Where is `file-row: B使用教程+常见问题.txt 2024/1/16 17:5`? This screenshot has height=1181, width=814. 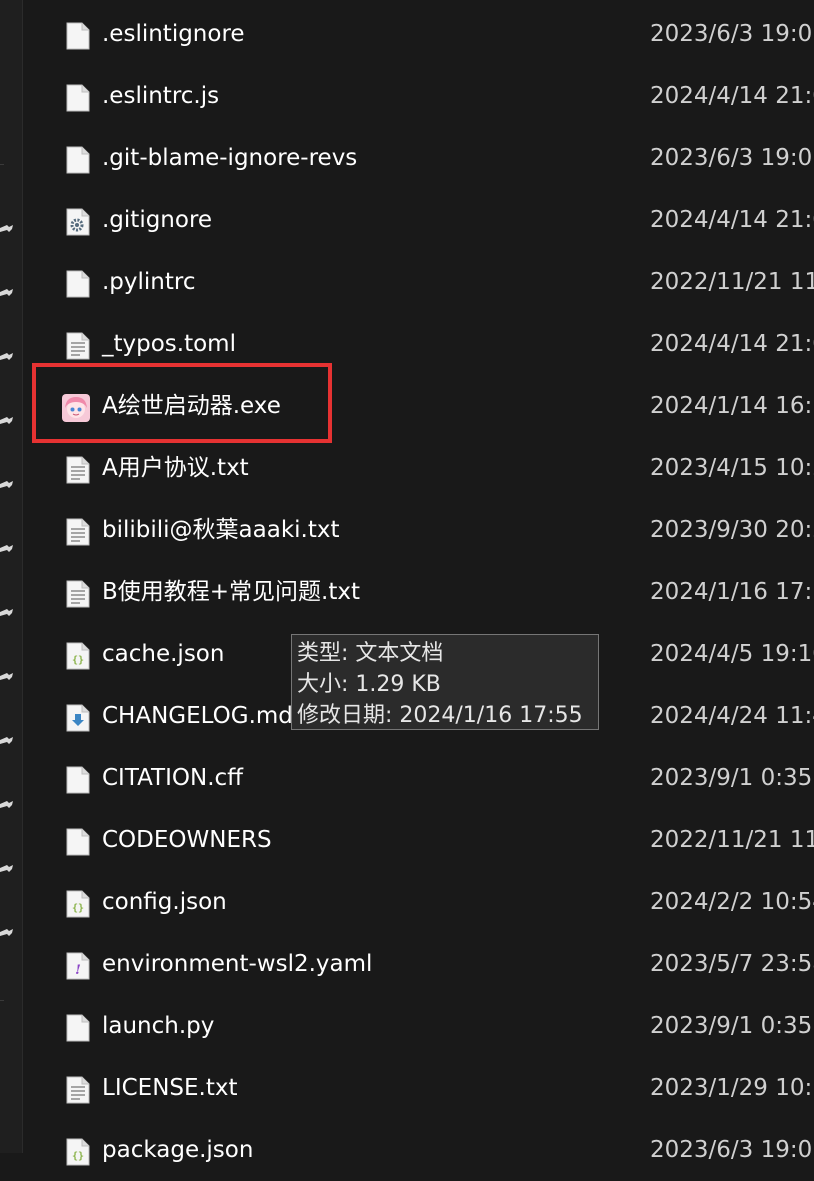
file-row: B使用教程+常见问题.txt 2024/1/16 17:5 is located at coordinates (418, 592).